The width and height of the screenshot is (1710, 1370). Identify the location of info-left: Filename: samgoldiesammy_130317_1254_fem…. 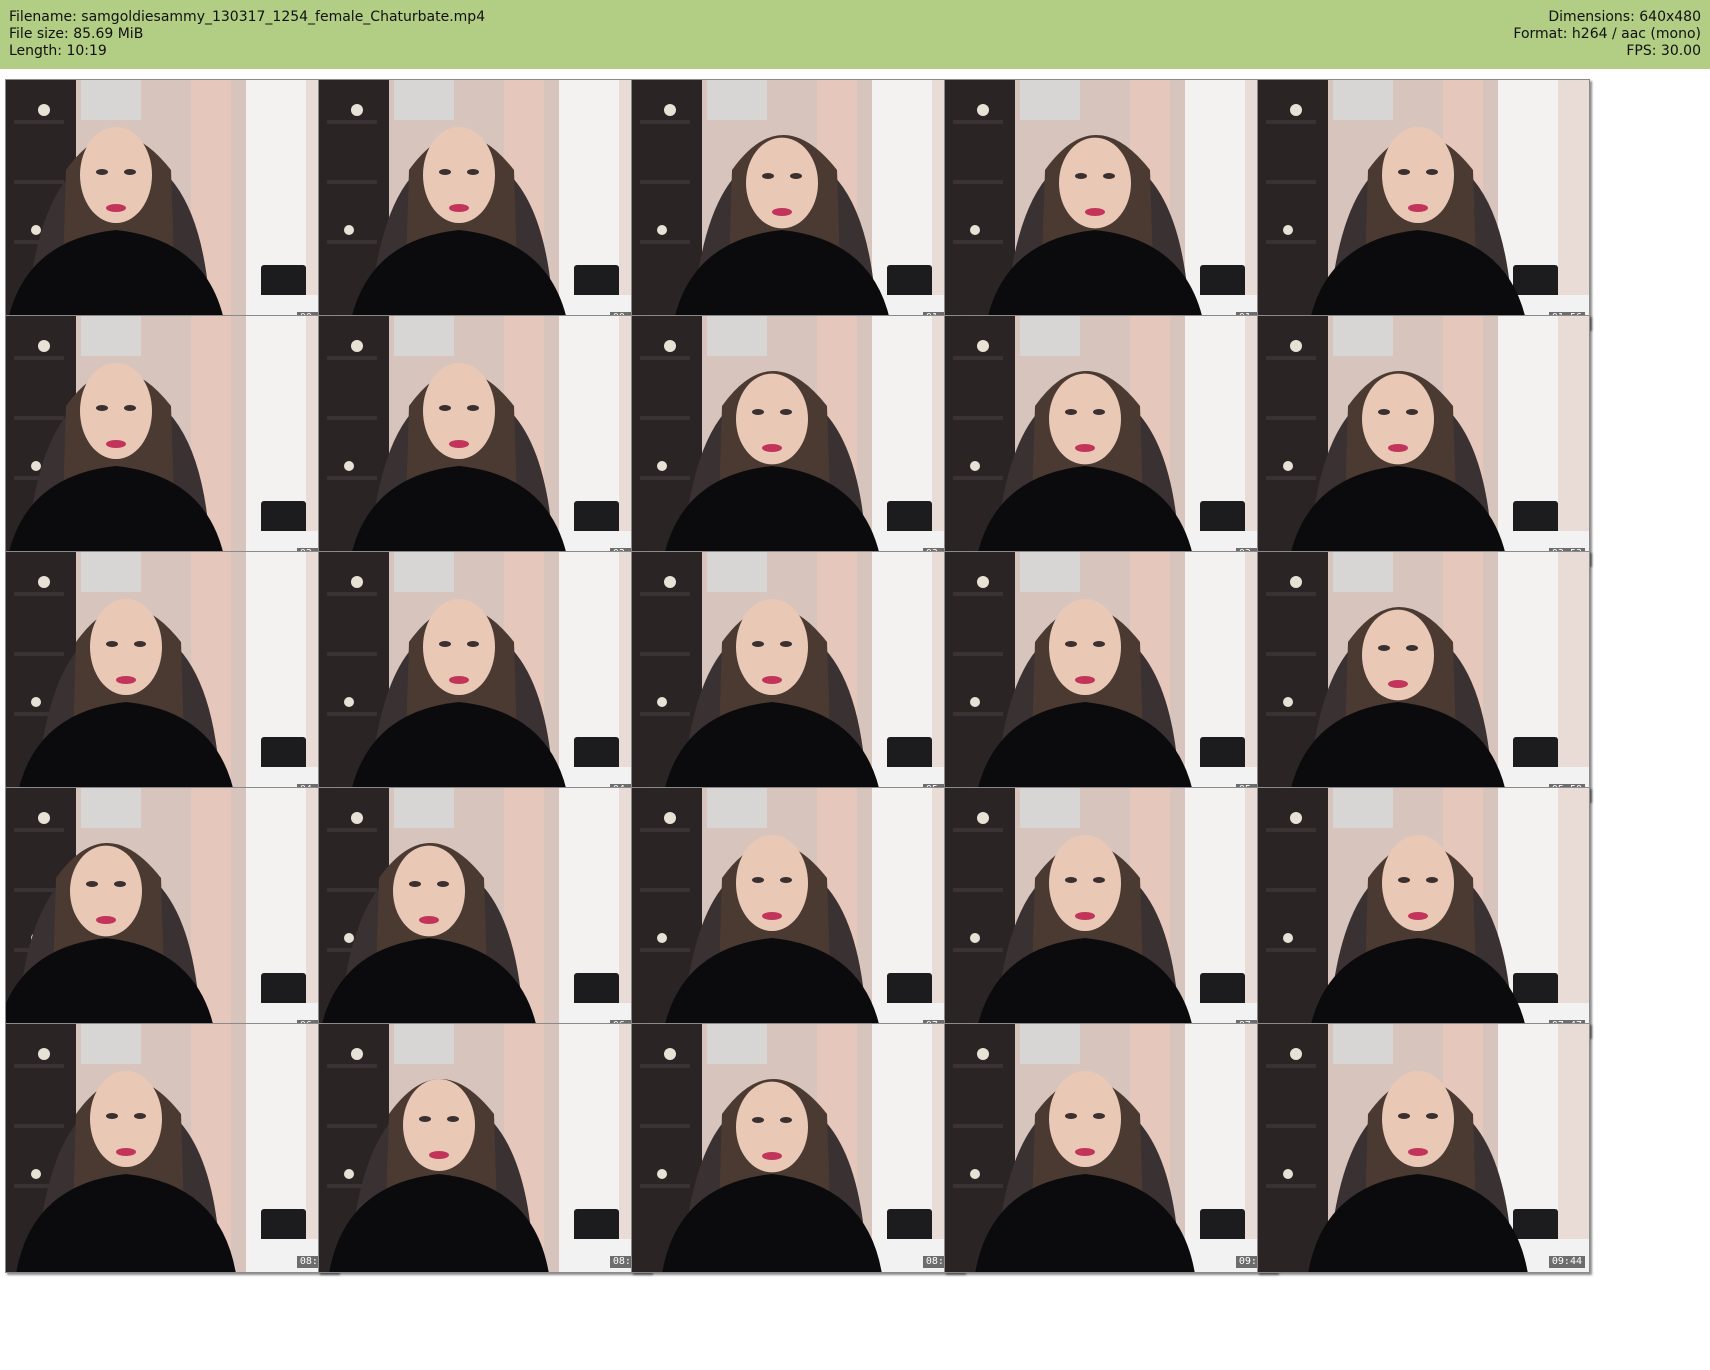
(247, 34).